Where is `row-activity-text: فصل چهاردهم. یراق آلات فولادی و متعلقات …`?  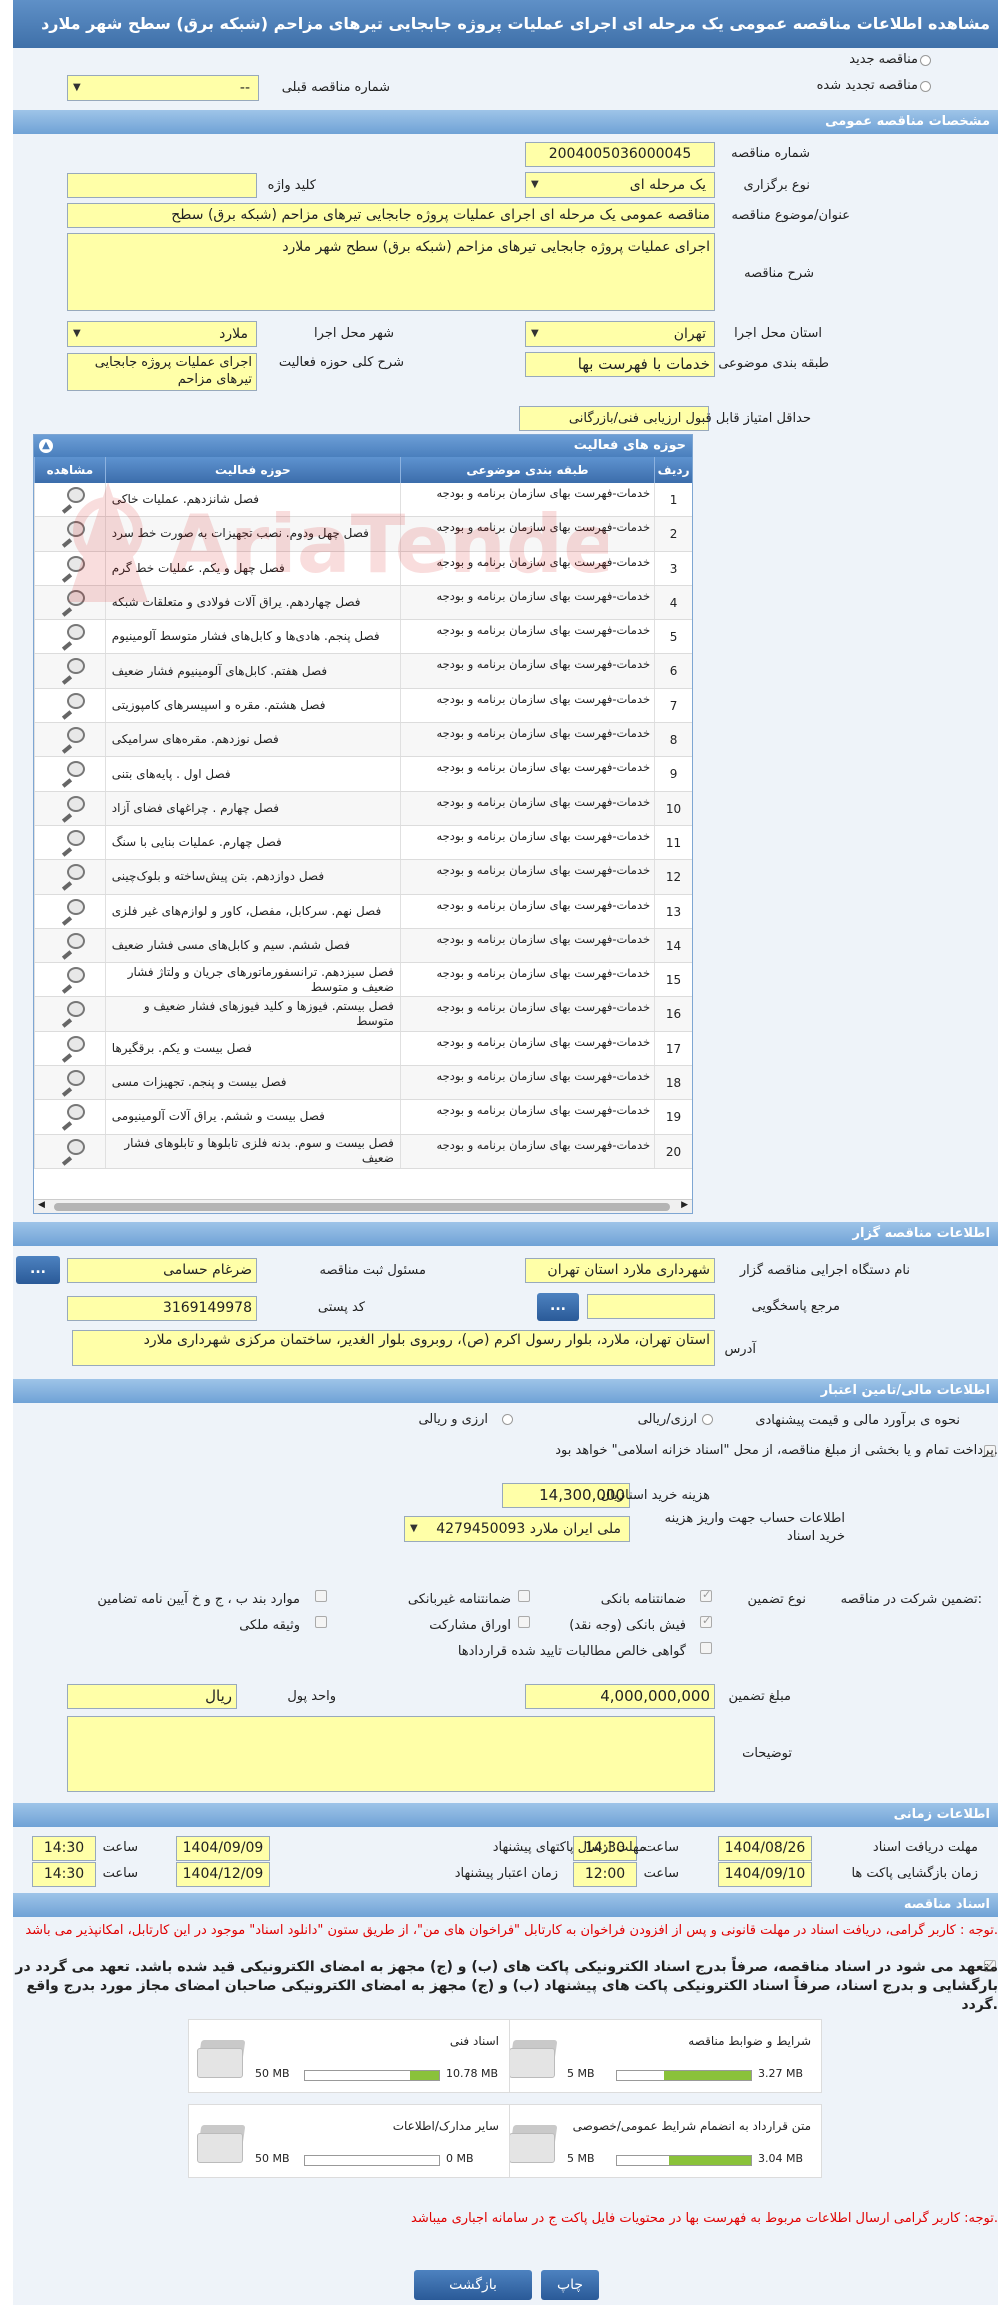
row-activity-text: فصل چهاردهم. یراق آلات فولادی و متعلقات … is located at coordinates (236, 602).